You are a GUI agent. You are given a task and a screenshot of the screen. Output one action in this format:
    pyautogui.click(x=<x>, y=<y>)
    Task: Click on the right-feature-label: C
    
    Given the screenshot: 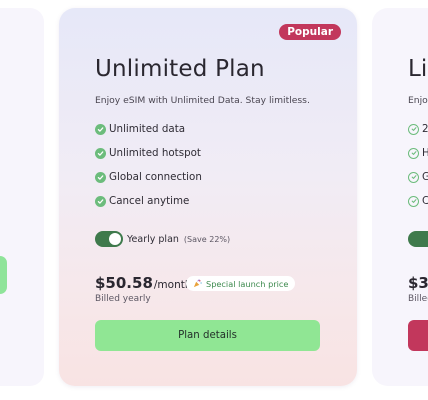 What is the action you would take?
    pyautogui.click(x=425, y=201)
    